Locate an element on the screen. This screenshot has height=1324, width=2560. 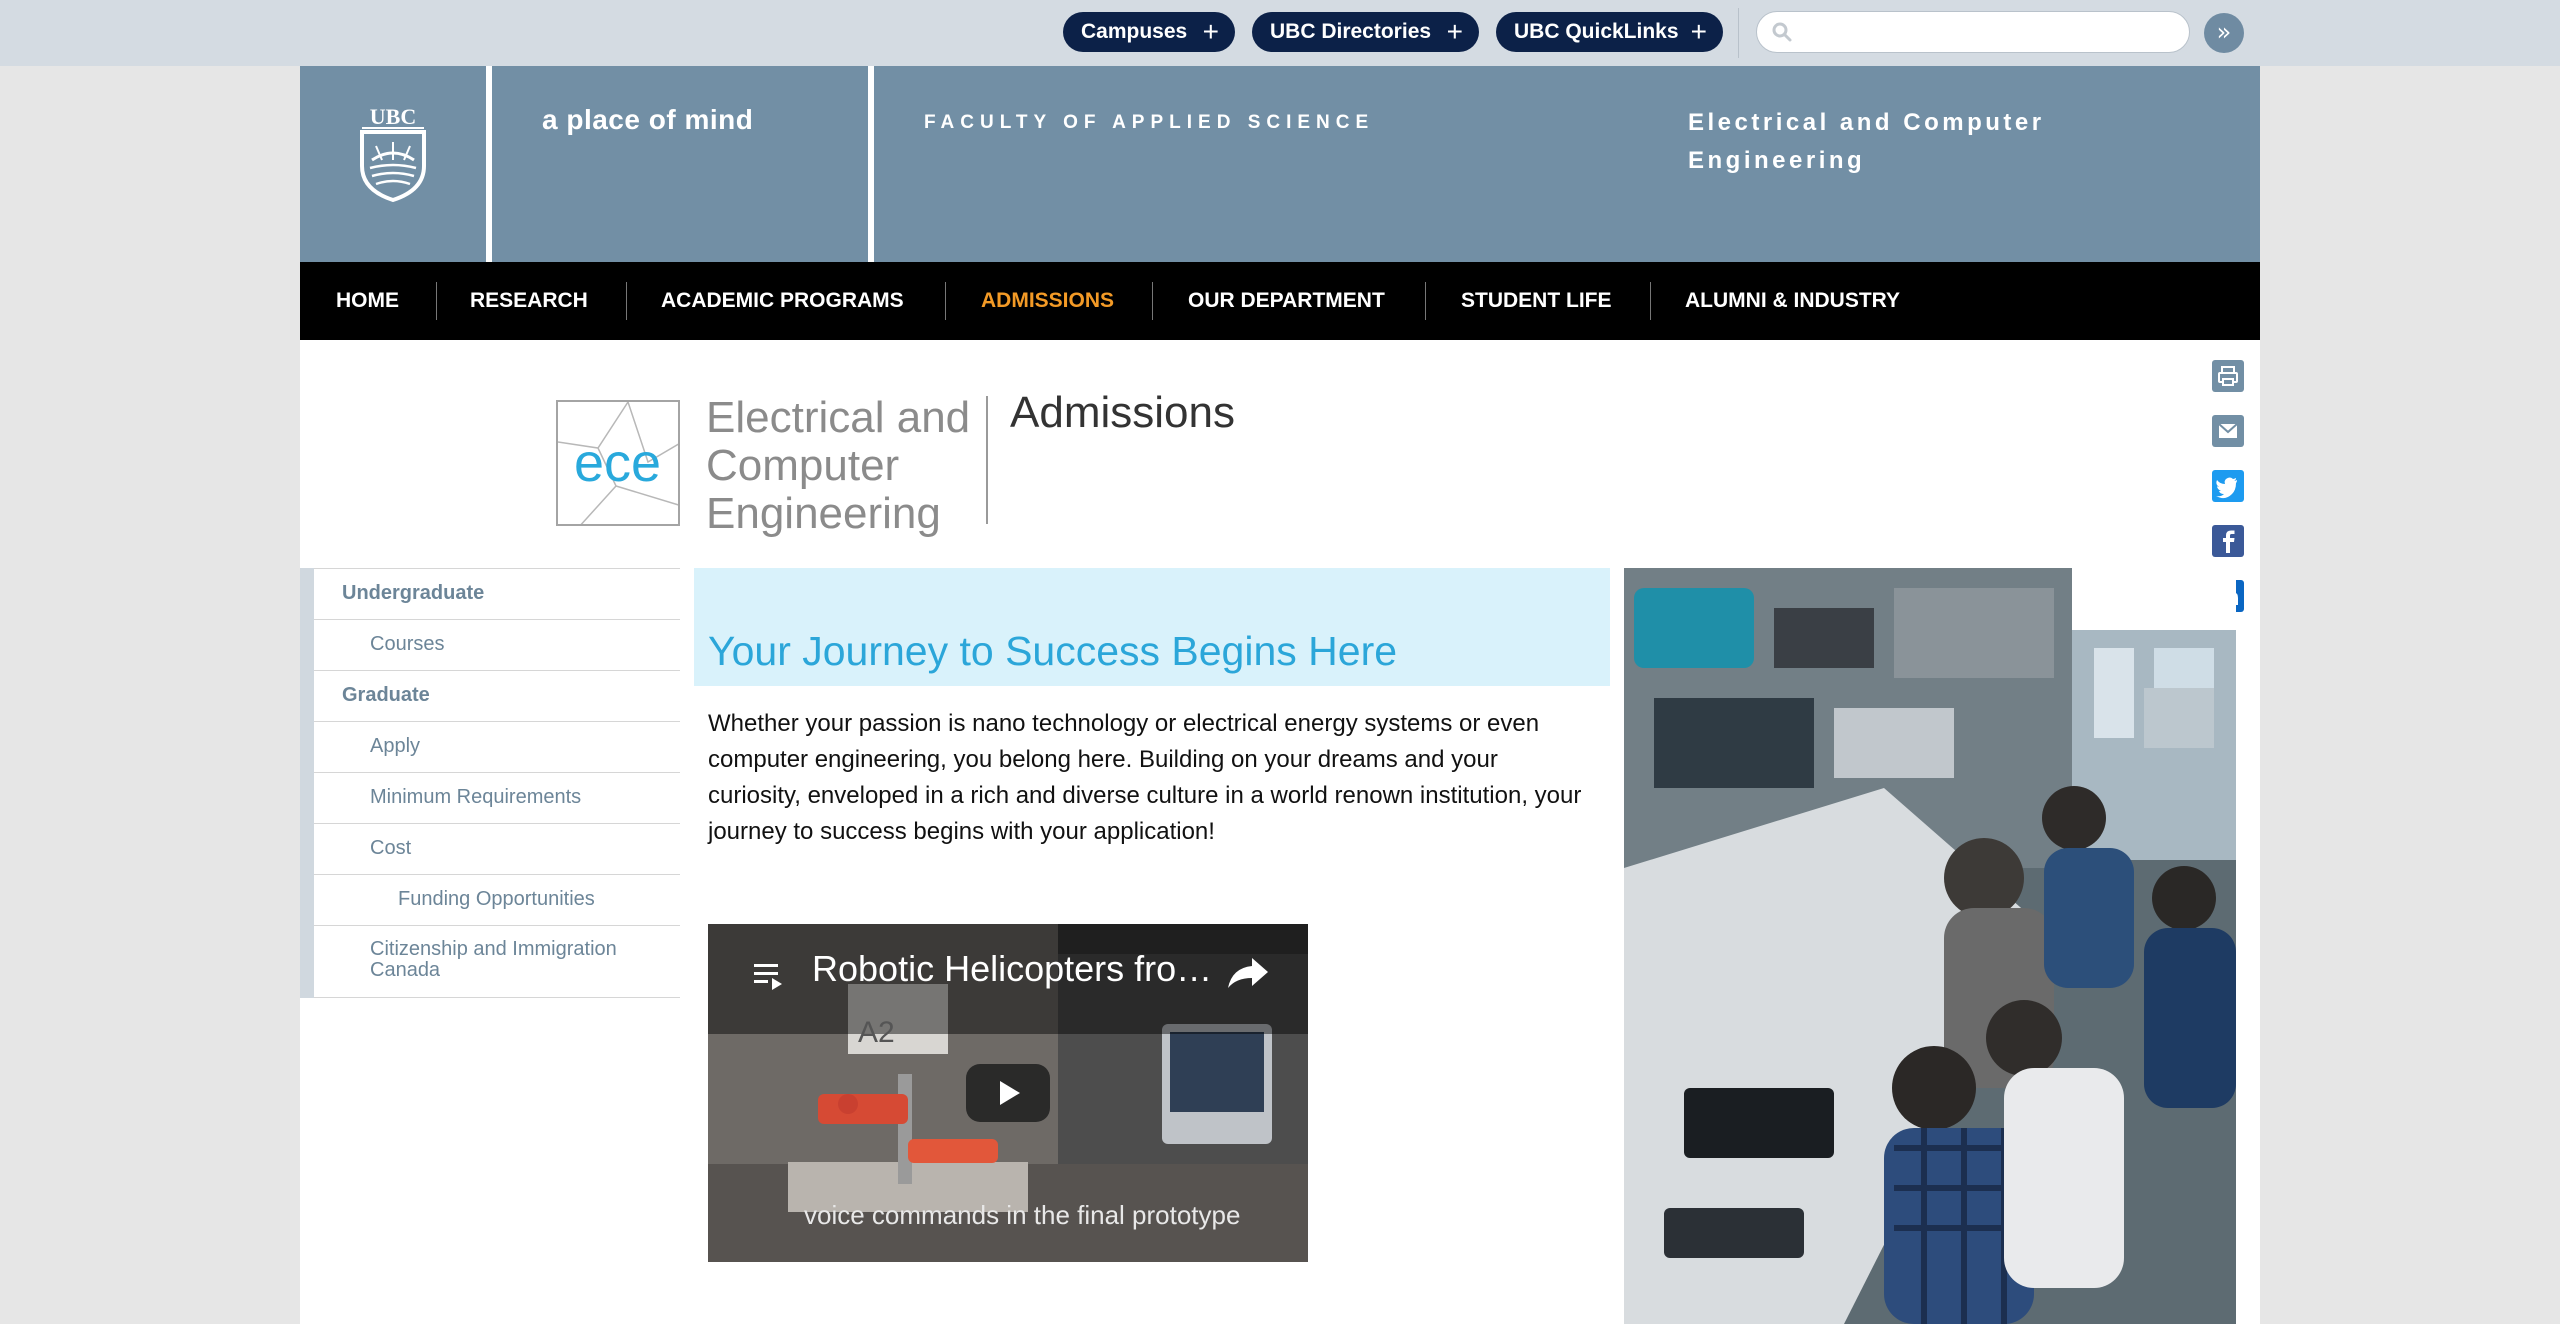
nav-home: HOME is located at coordinates (367, 301).